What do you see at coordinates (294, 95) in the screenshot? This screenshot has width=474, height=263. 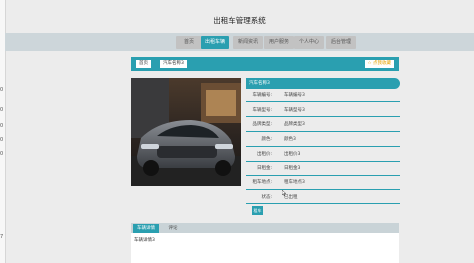 I see `detail-value: 车辆编号3` at bounding box center [294, 95].